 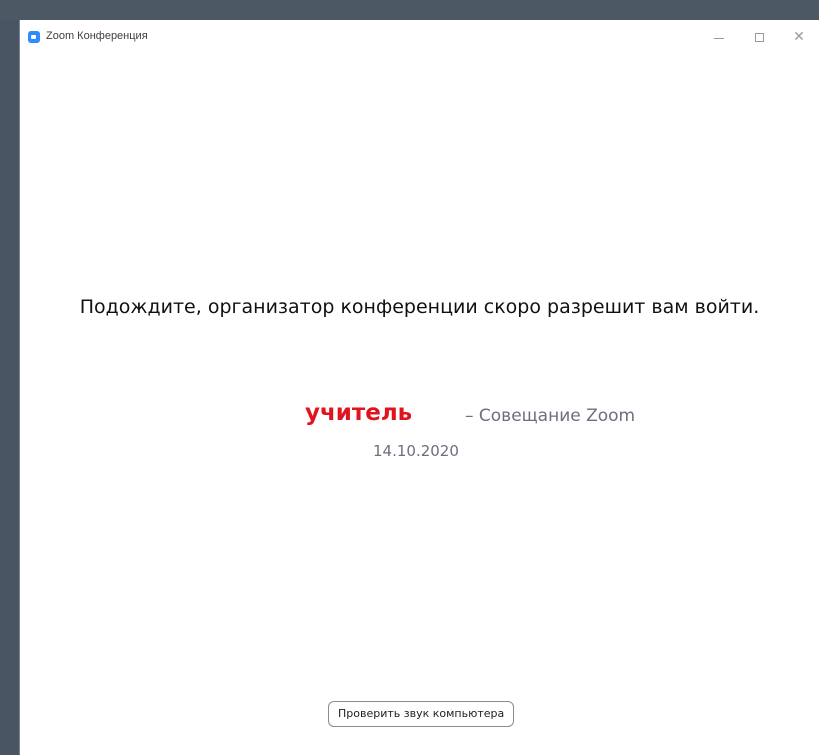 I want to click on meeting-date: 14.10.2020, so click(x=416, y=451).